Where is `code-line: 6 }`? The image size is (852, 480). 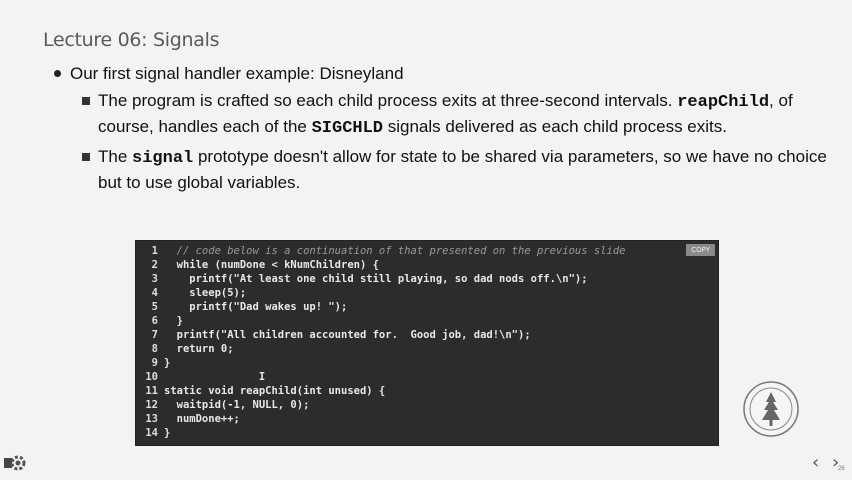
code-line: 6 } is located at coordinates (159, 321).